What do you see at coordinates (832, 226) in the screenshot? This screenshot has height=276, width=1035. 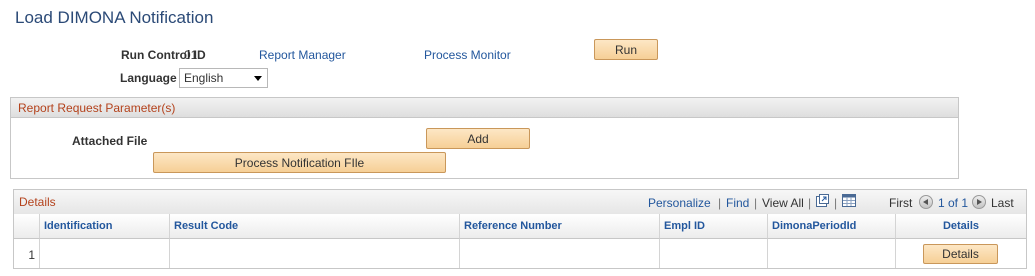 I see `column-header-dimona-period-id: DimonaPeriodId` at bounding box center [832, 226].